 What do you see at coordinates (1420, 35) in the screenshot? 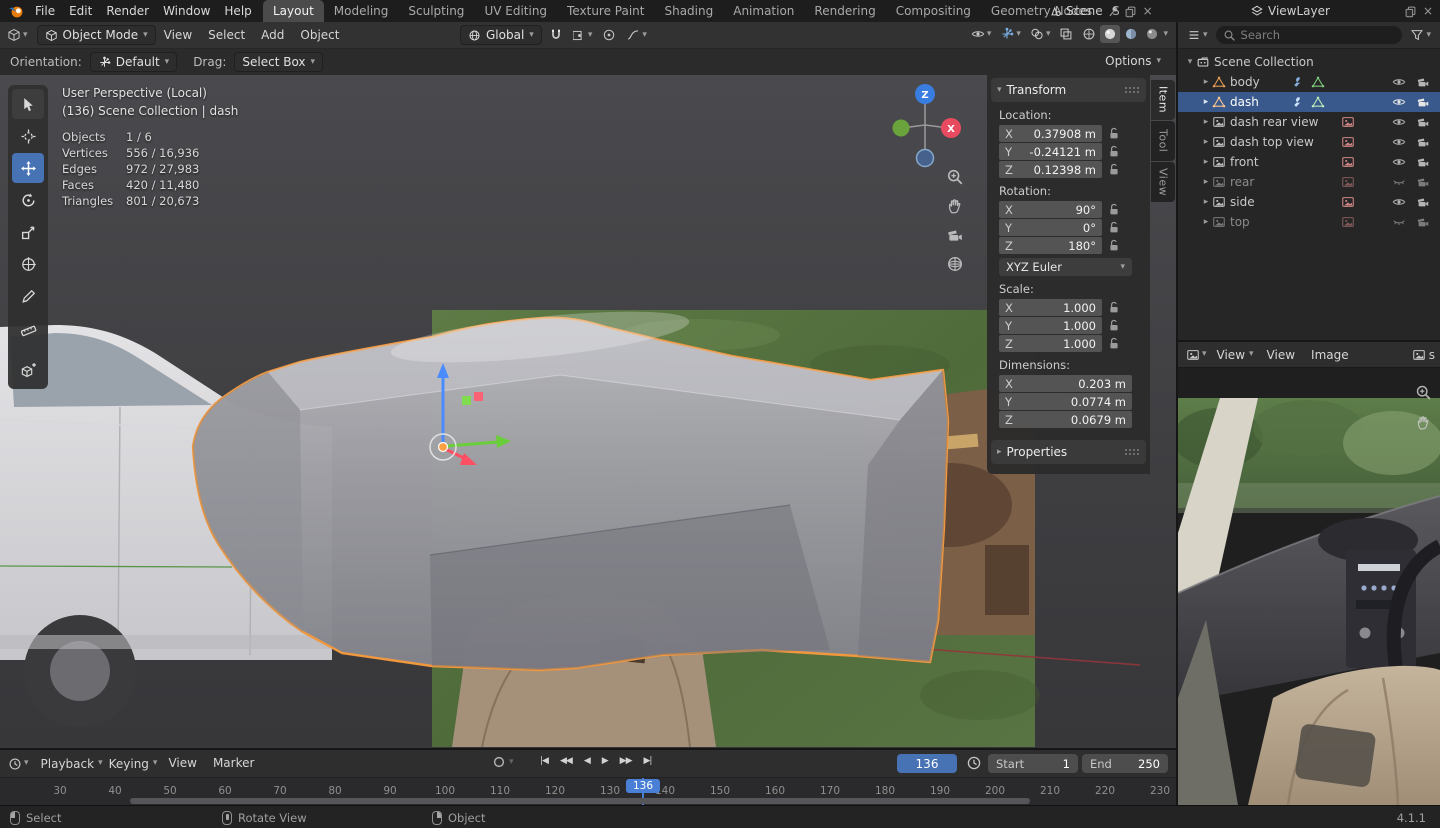
I see `outliner-filter-dropdown: ▾` at bounding box center [1420, 35].